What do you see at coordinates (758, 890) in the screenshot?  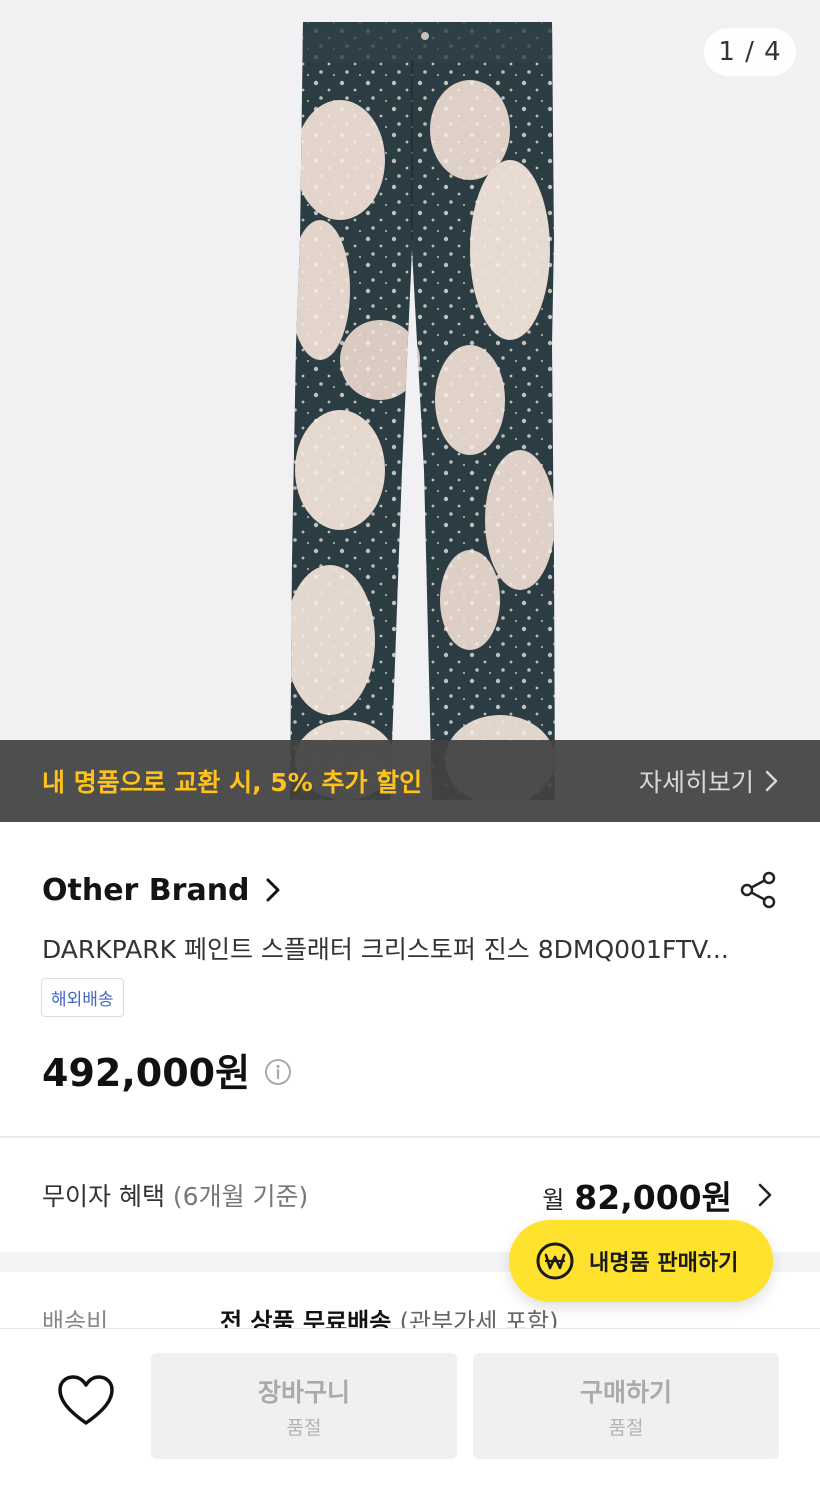 I see `share-icon` at bounding box center [758, 890].